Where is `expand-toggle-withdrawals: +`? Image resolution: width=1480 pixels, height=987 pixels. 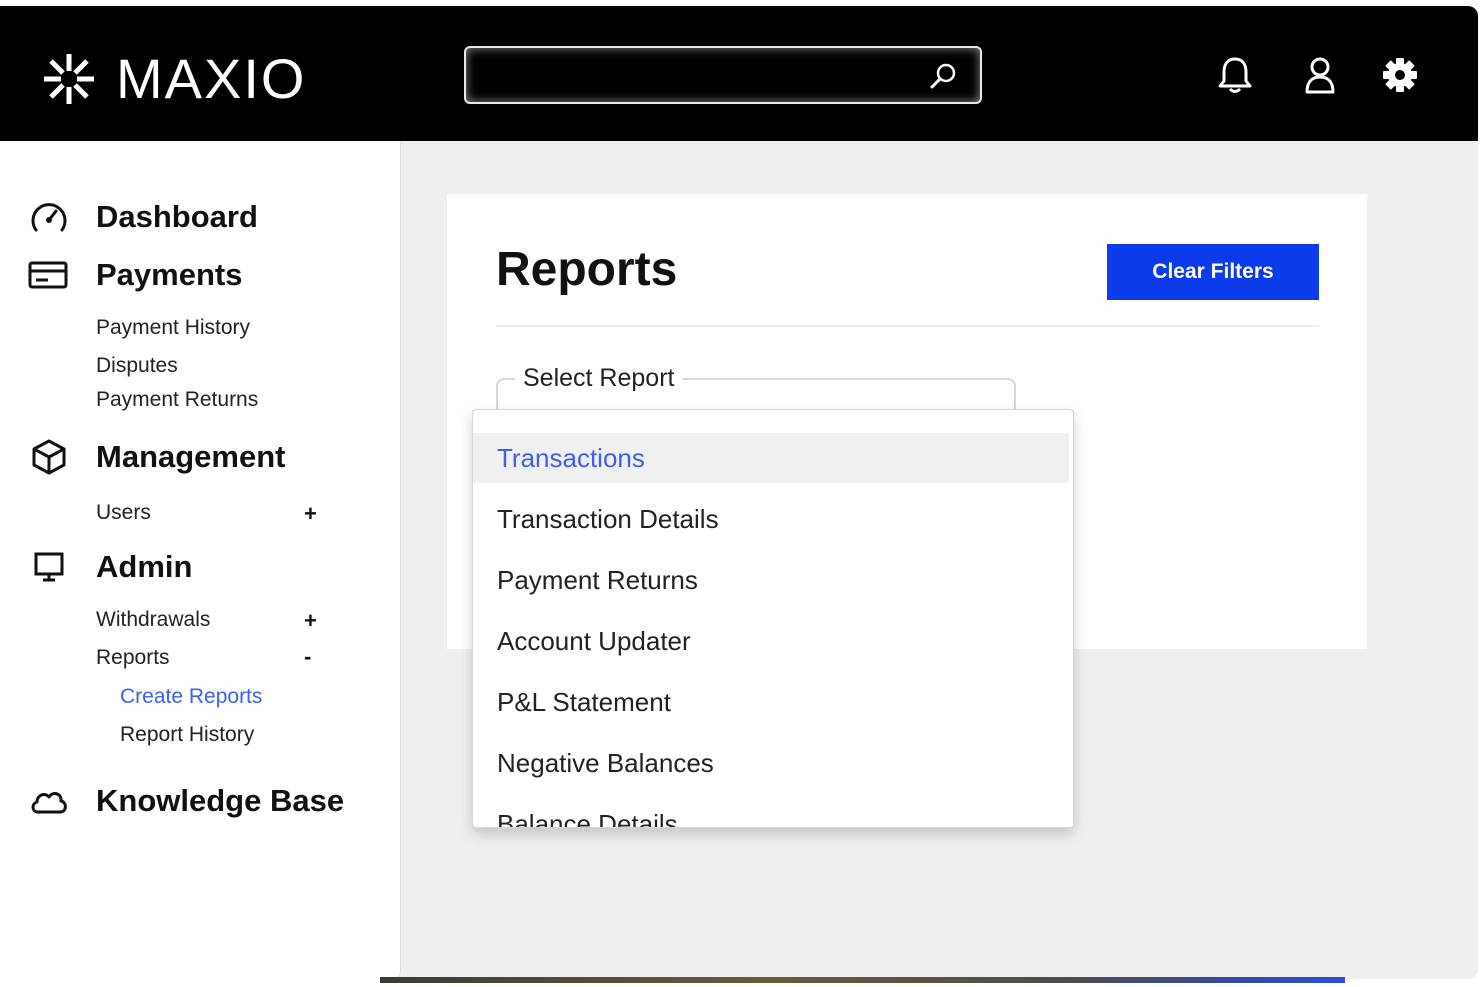 expand-toggle-withdrawals: + is located at coordinates (310, 621).